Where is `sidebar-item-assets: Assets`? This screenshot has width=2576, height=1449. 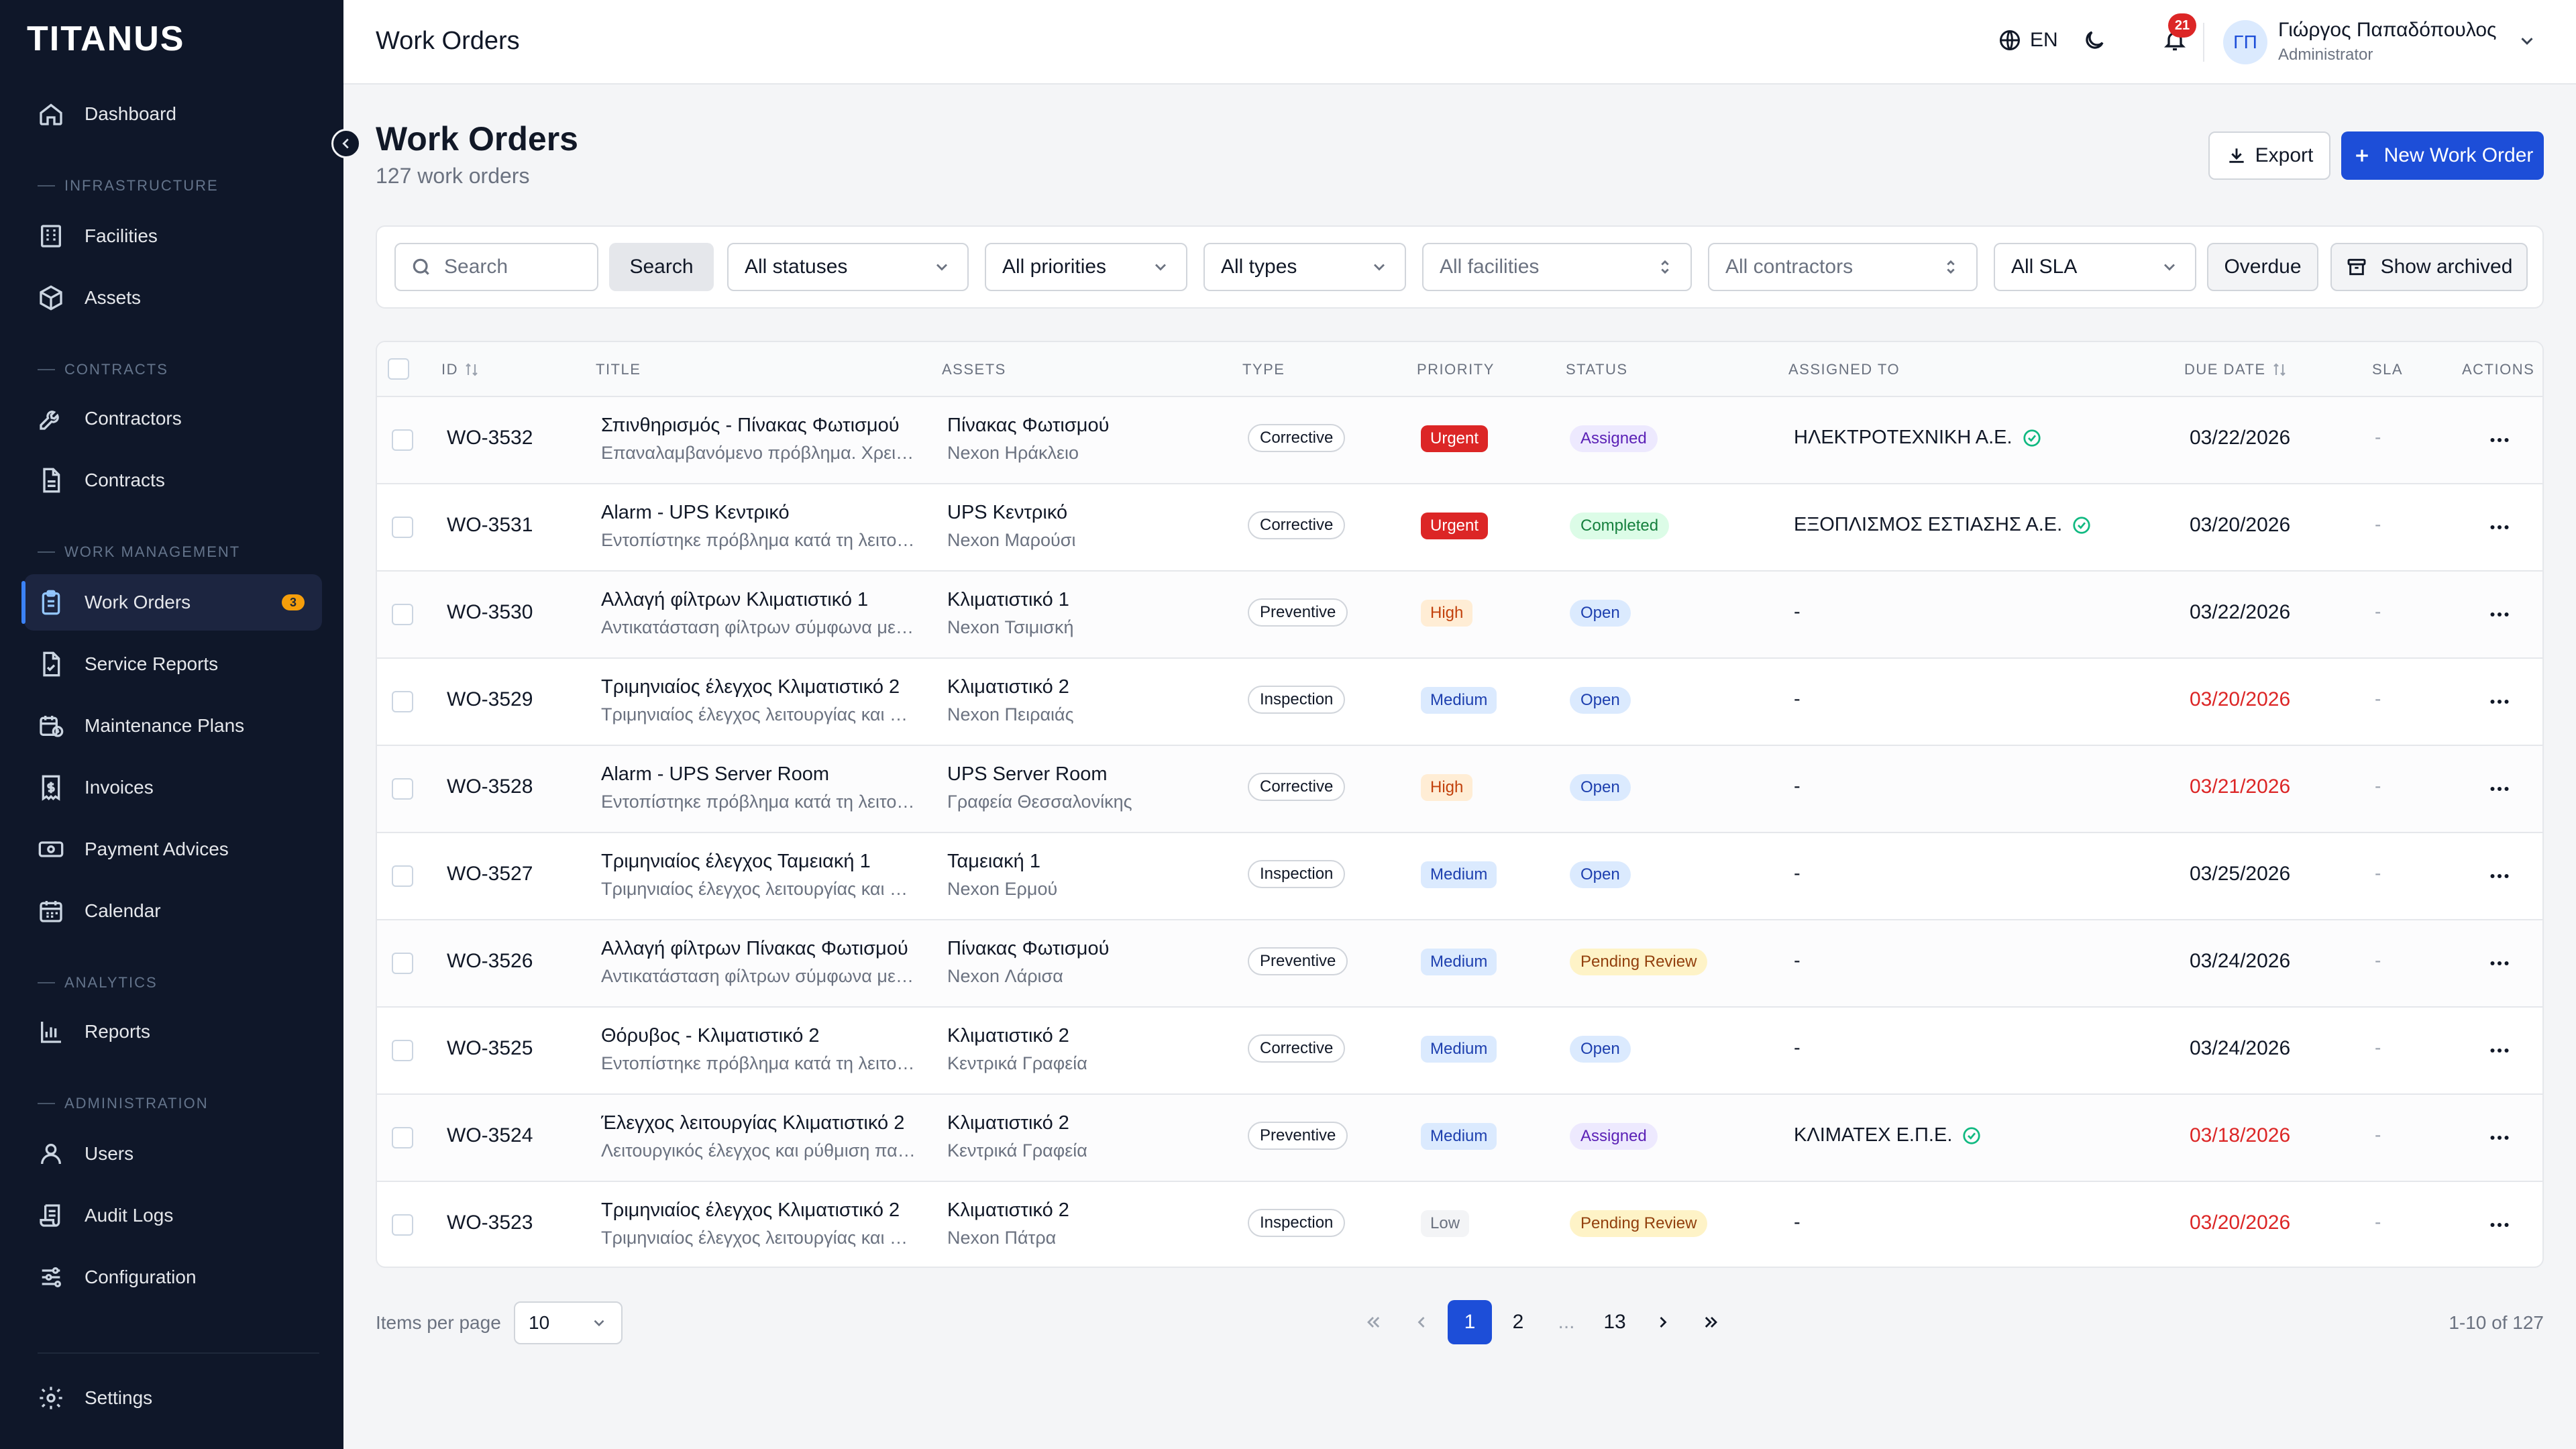 sidebar-item-assets: Assets is located at coordinates (173, 298).